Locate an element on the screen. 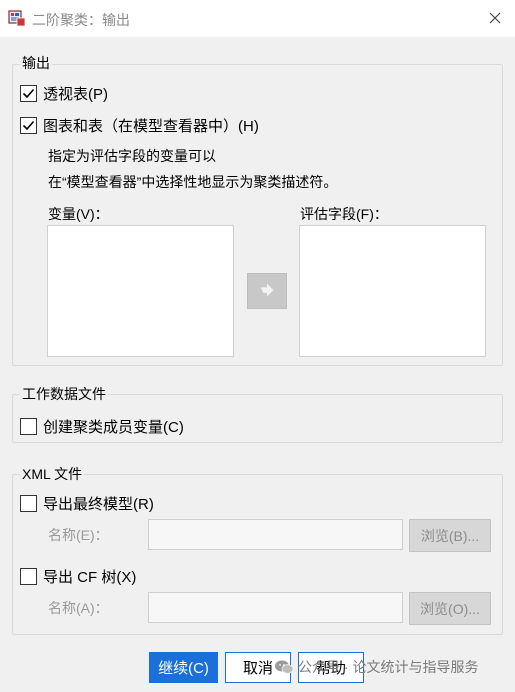  close-icon is located at coordinates (495, 18).